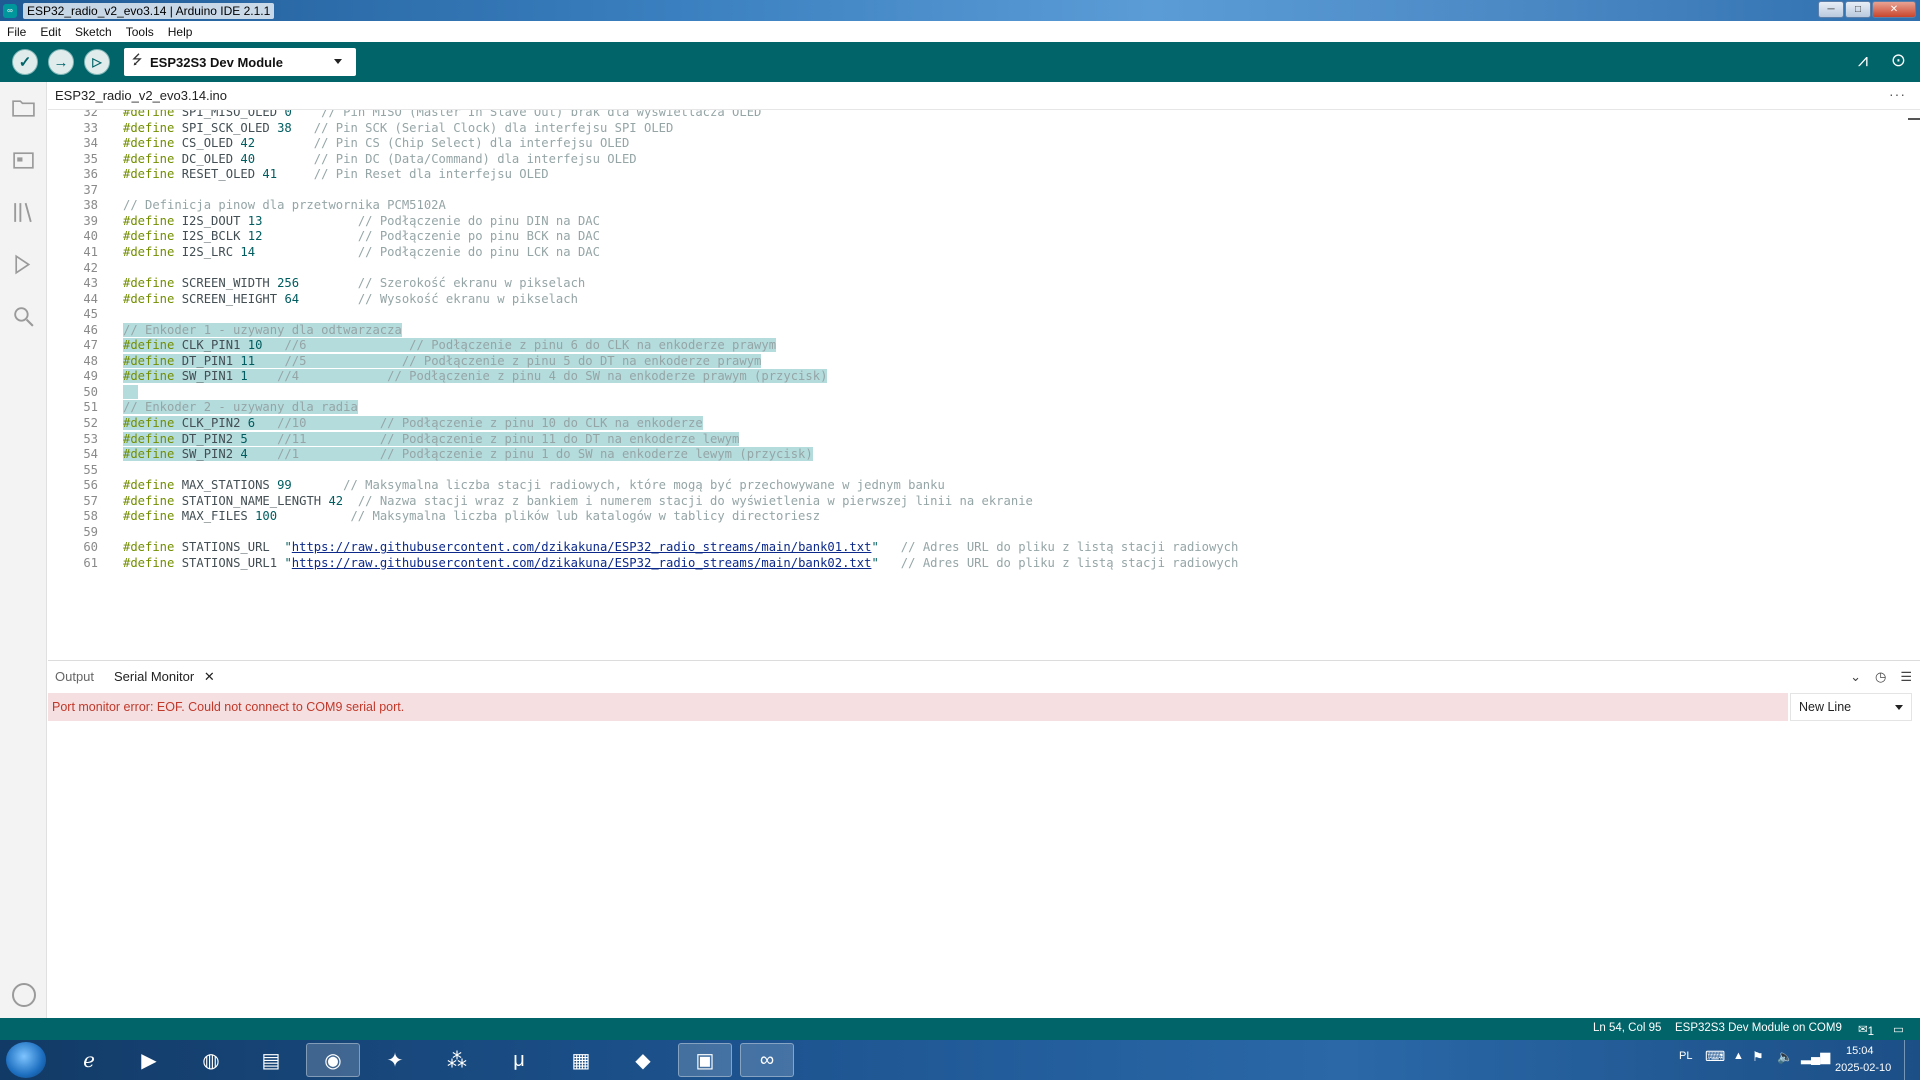  I want to click on upload-button: →, so click(61, 62).